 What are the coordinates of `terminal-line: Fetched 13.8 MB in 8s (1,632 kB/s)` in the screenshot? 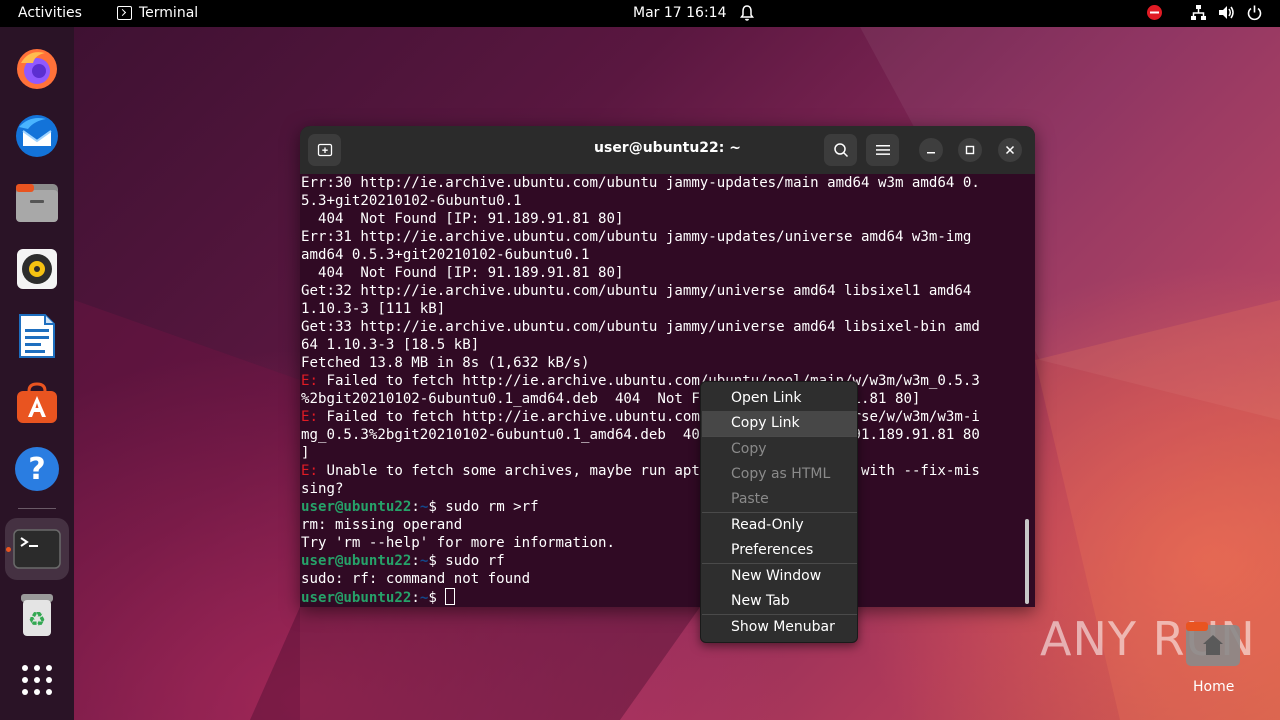 It's located at (666, 363).